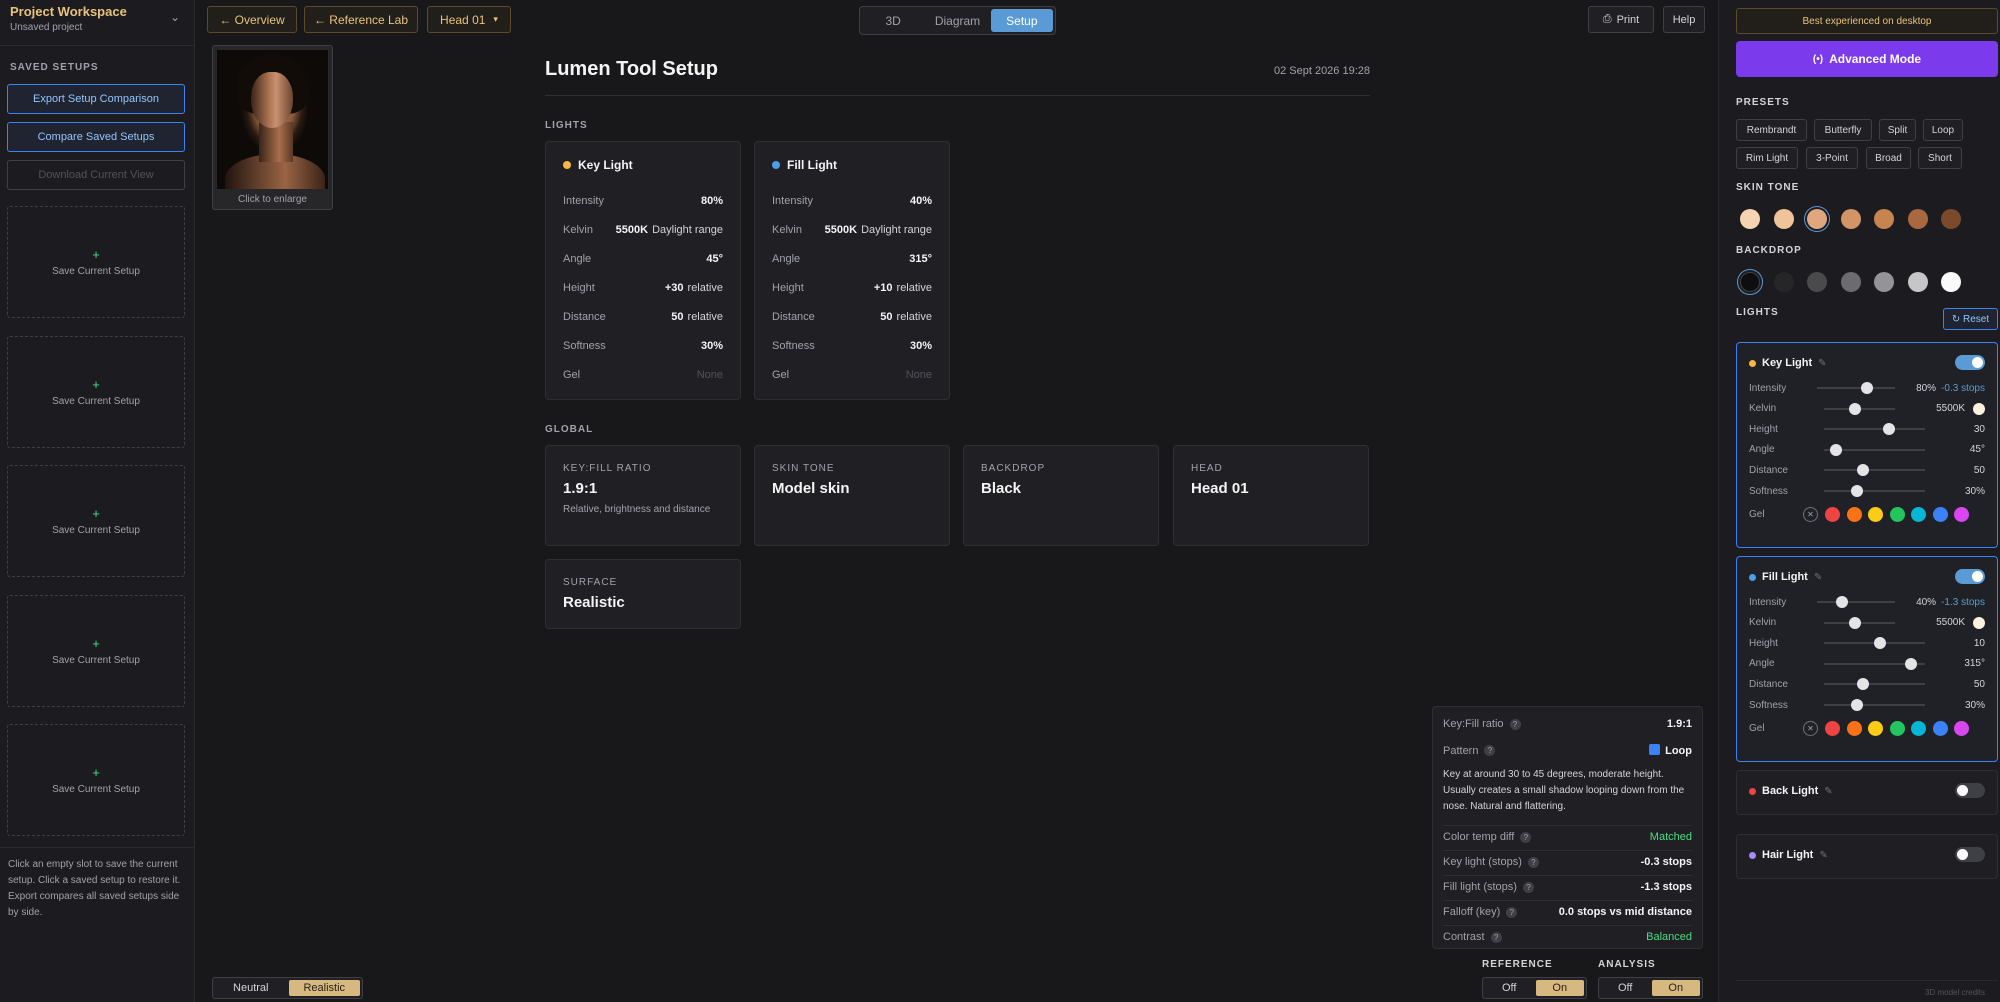  What do you see at coordinates (96, 137) in the screenshot?
I see `compare-saved-setups-button: Compare Saved Setups` at bounding box center [96, 137].